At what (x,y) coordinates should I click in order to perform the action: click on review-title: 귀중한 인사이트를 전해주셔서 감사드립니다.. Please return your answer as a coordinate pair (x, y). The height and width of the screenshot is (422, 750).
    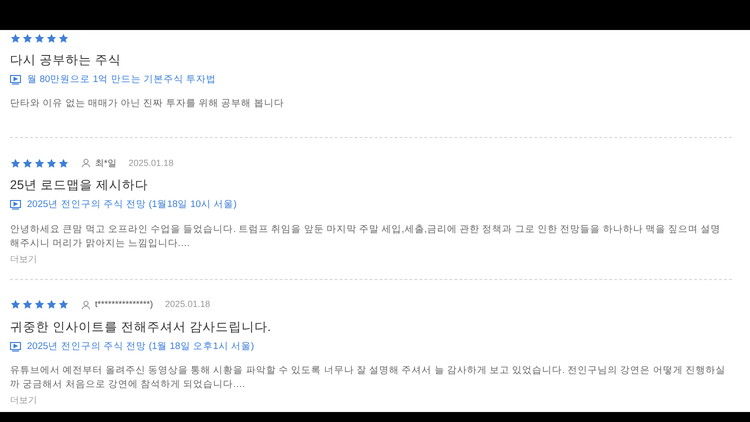
    Looking at the image, I should click on (141, 326).